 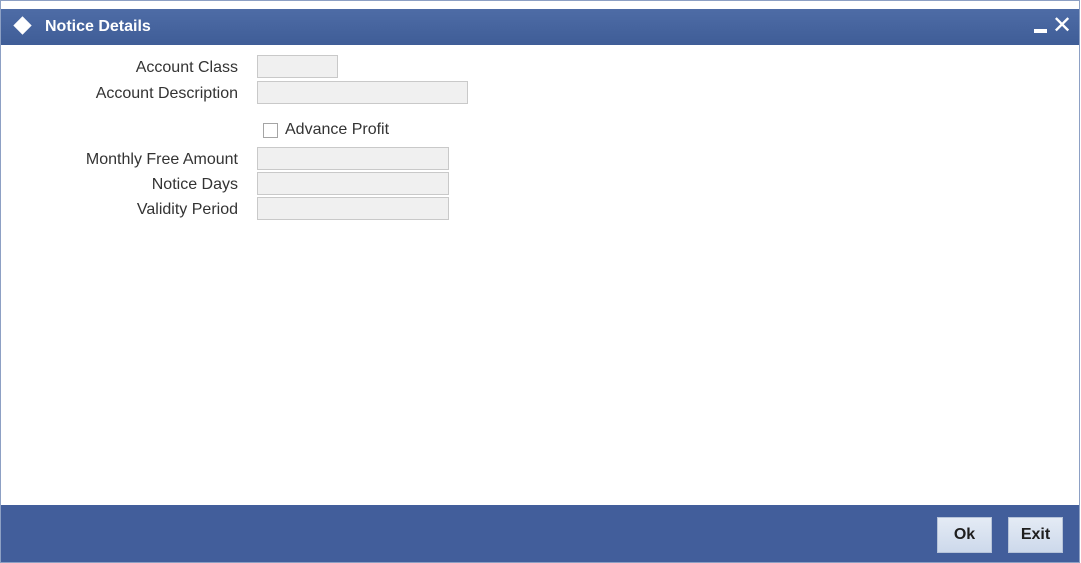 What do you see at coordinates (337, 129) in the screenshot?
I see `advance-profit-label: Advance Profit` at bounding box center [337, 129].